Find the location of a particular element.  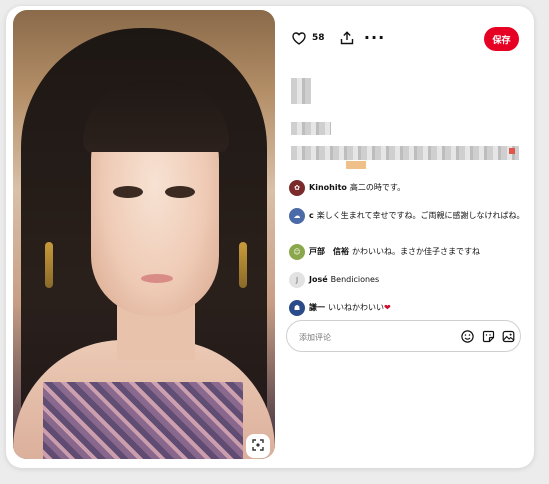

share-upload-icon is located at coordinates (346, 38).